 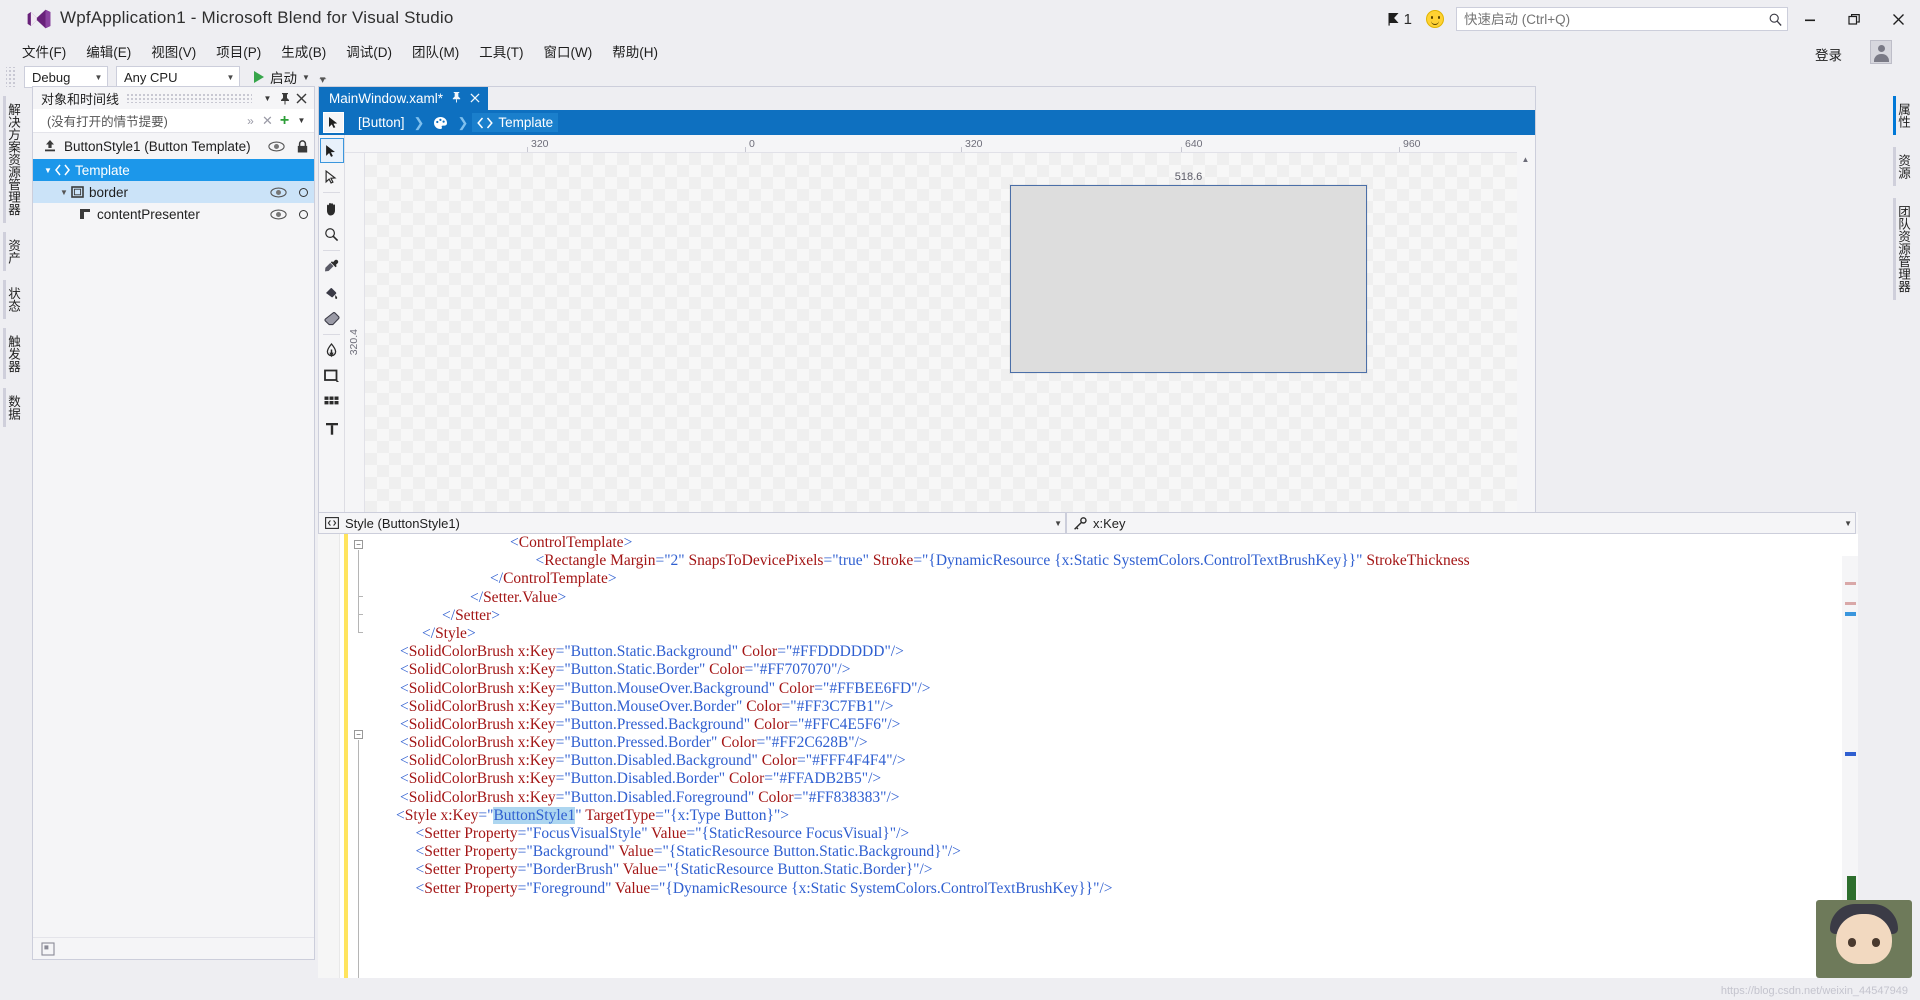 I want to click on quick-launch-input, so click(x=1616, y=19).